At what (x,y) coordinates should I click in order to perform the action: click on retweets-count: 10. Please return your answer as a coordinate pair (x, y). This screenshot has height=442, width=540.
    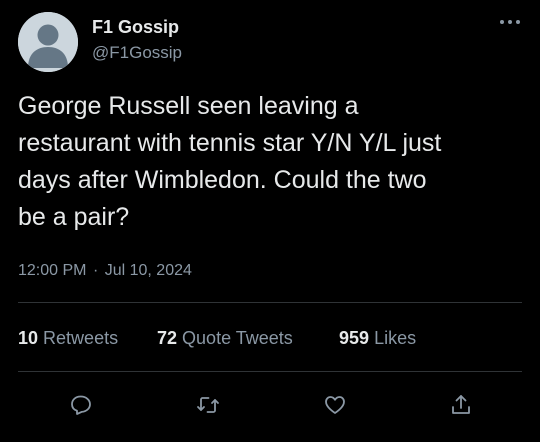
    Looking at the image, I should click on (28, 338).